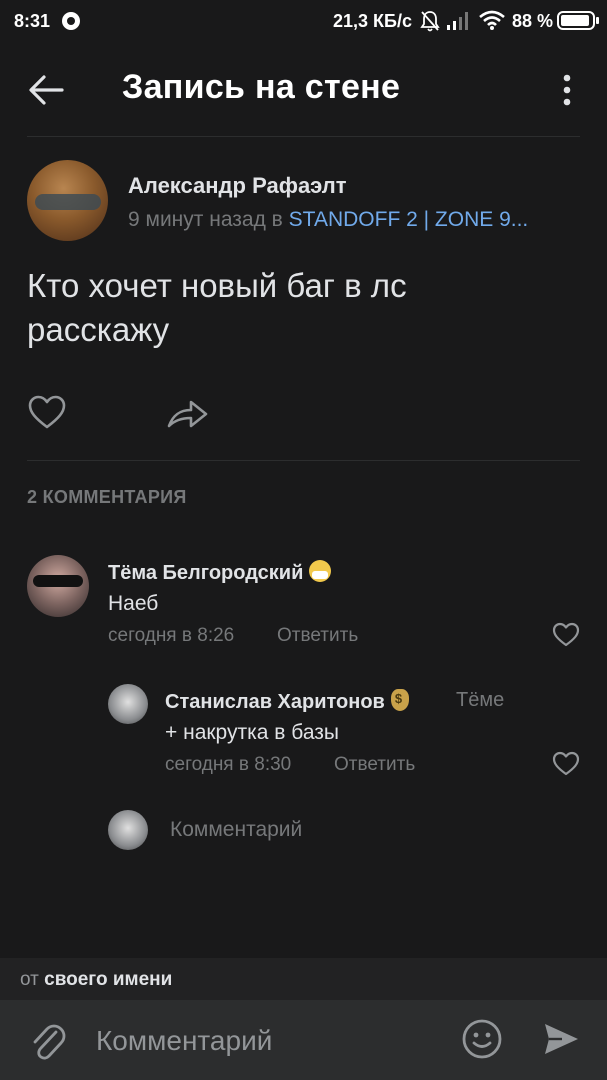  I want to click on reply-like-heart-icon, so click(566, 764).